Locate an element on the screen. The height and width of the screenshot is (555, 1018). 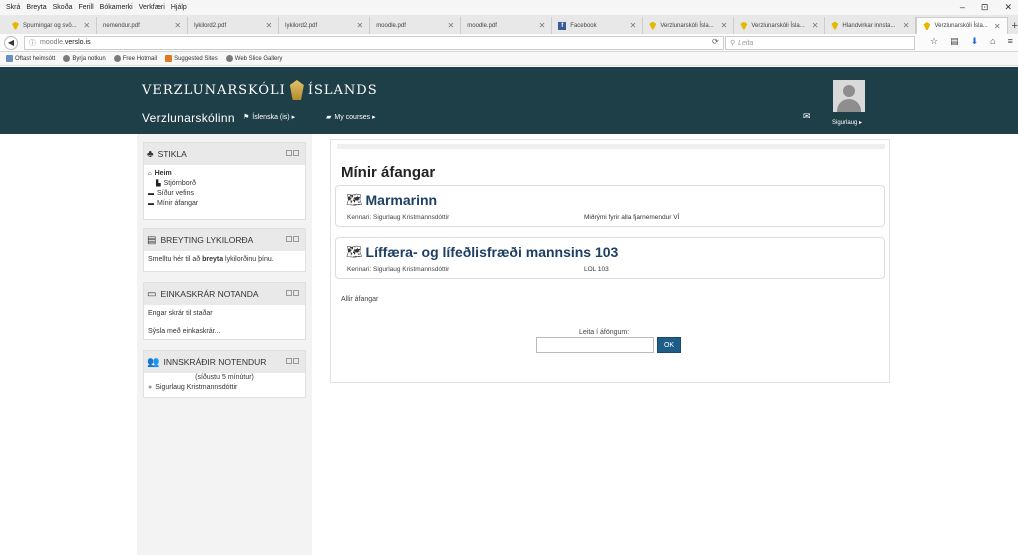
dashboard-icon: ▙ is located at coordinates (158, 184).